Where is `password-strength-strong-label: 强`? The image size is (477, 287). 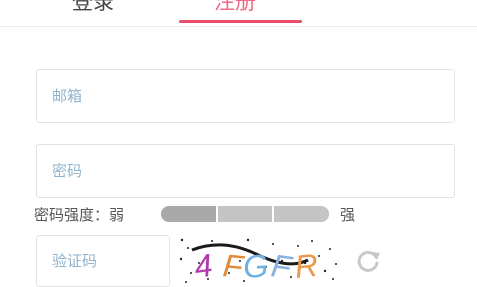 password-strength-strong-label: 强 is located at coordinates (348, 215).